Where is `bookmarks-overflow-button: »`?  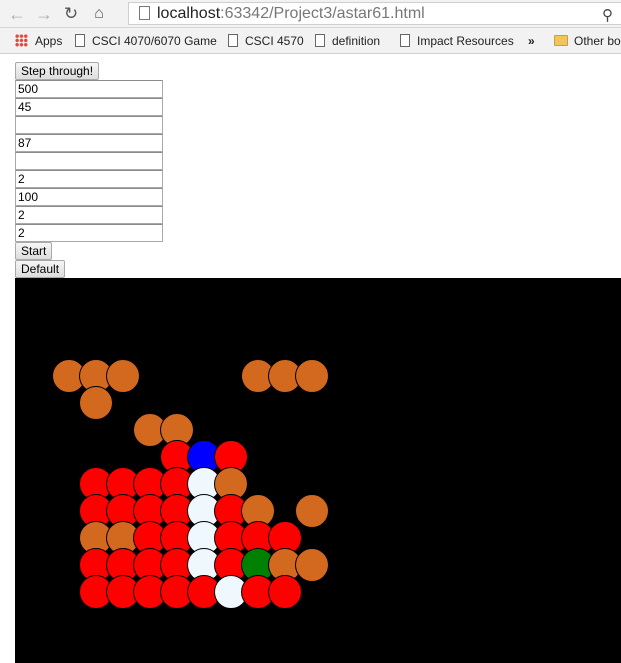
bookmarks-overflow-button: » is located at coordinates (531, 41).